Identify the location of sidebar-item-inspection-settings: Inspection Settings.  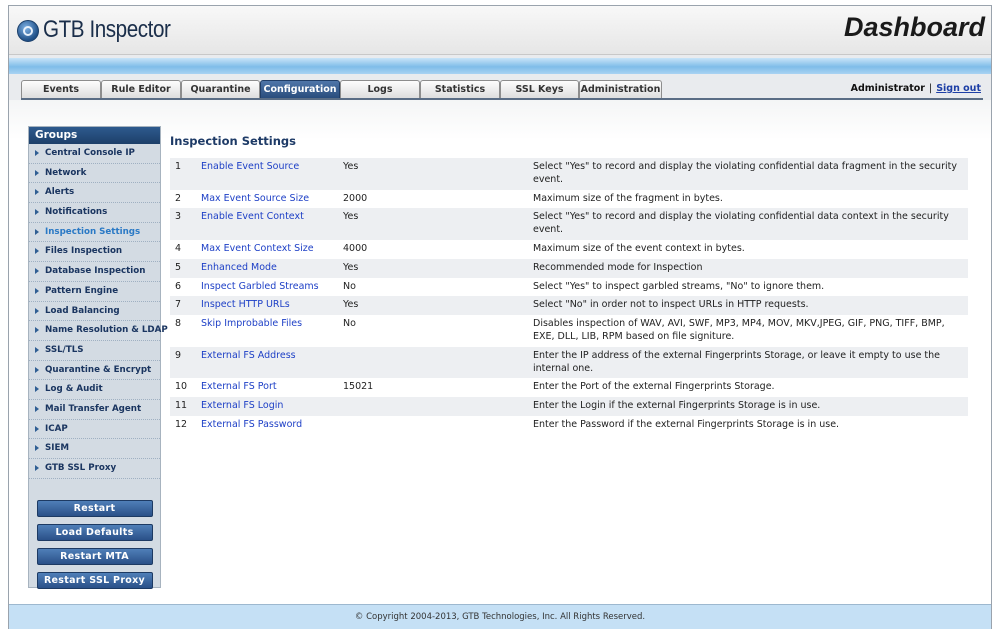
(94, 233).